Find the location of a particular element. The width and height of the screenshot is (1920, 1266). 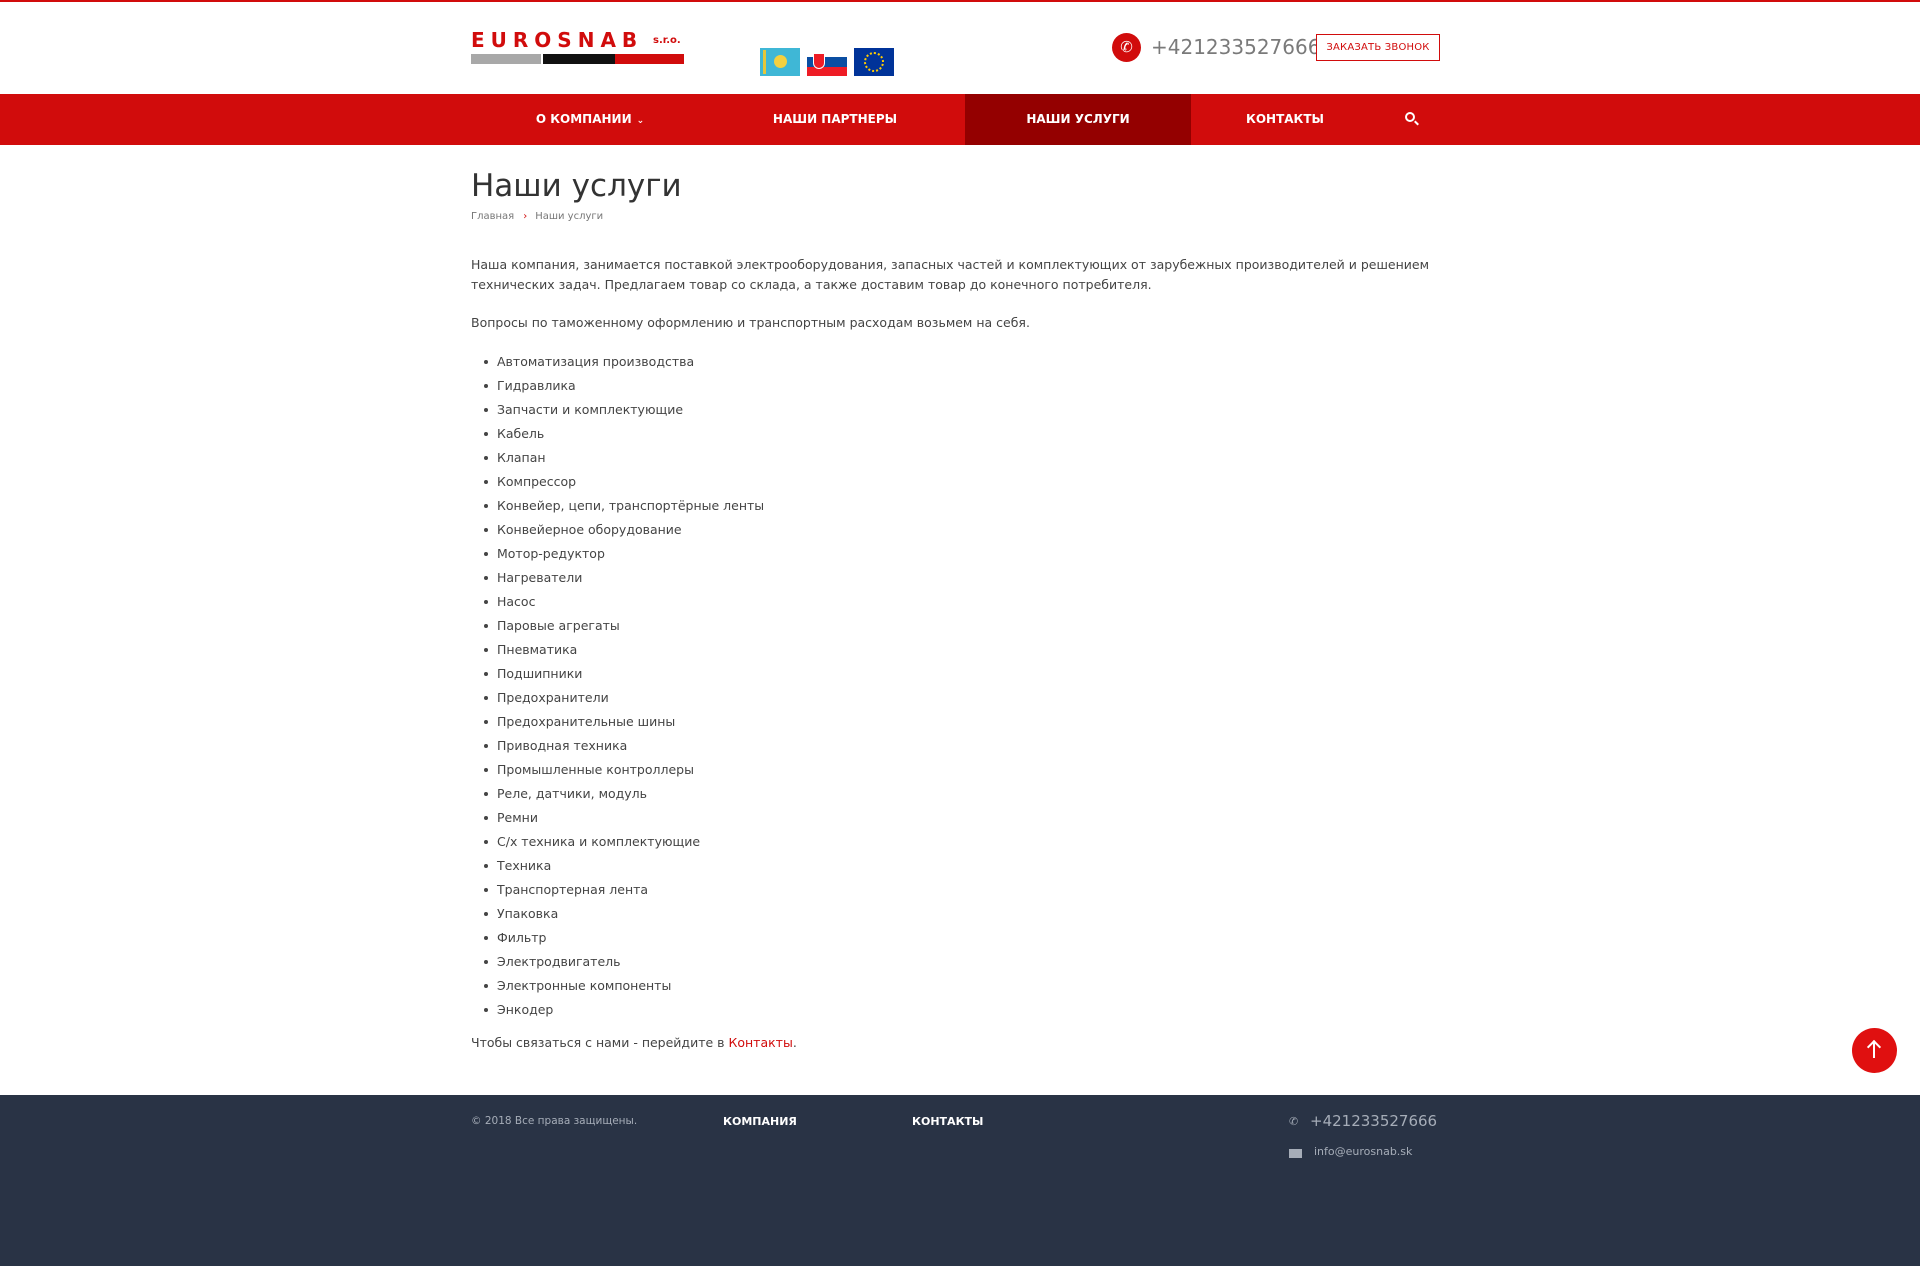

service-list-item: Ремни is located at coordinates (617, 820).